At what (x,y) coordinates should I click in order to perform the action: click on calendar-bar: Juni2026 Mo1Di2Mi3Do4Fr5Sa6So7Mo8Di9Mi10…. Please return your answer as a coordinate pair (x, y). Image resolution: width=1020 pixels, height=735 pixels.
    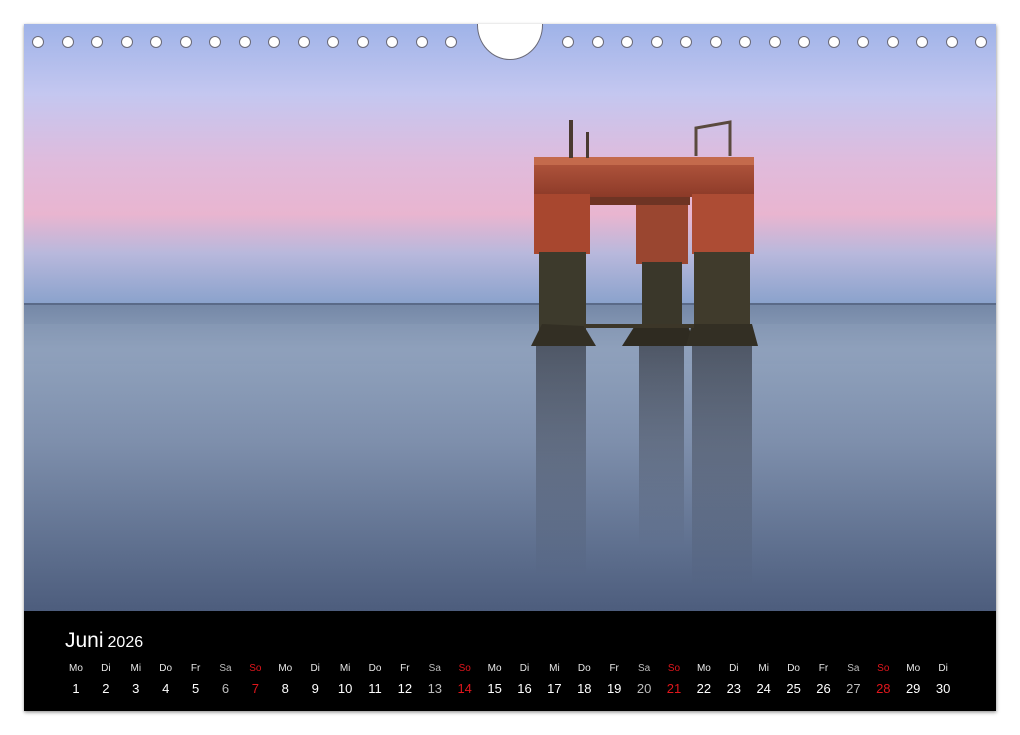
    Looking at the image, I should click on (510, 661).